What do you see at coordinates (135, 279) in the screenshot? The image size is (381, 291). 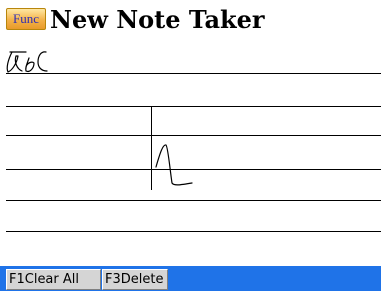 I see `delete-button: F3Delete` at bounding box center [135, 279].